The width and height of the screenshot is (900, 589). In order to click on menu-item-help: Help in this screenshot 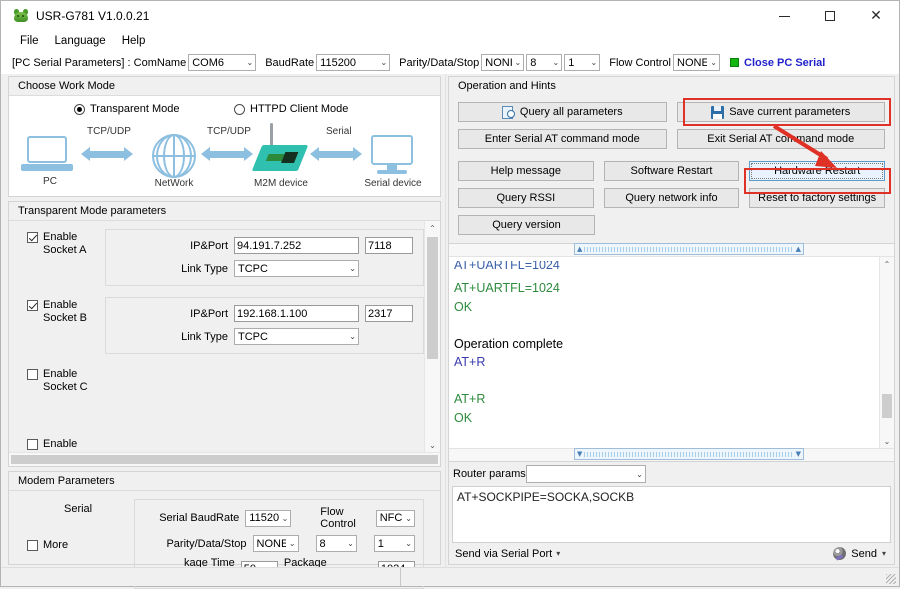, I will do `click(134, 41)`.